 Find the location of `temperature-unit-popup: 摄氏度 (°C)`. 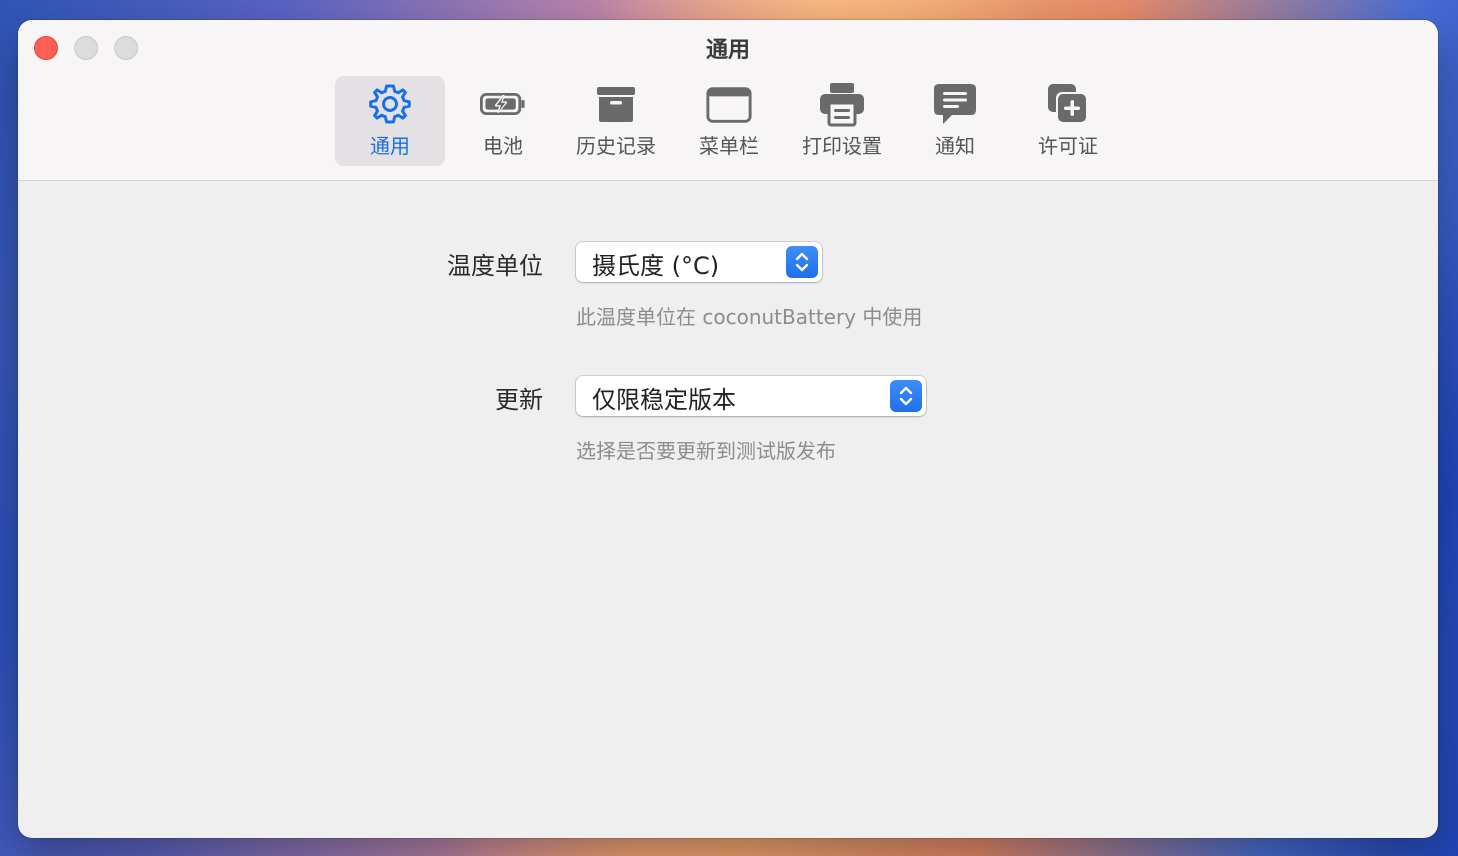

temperature-unit-popup: 摄氏度 (°C) is located at coordinates (699, 262).